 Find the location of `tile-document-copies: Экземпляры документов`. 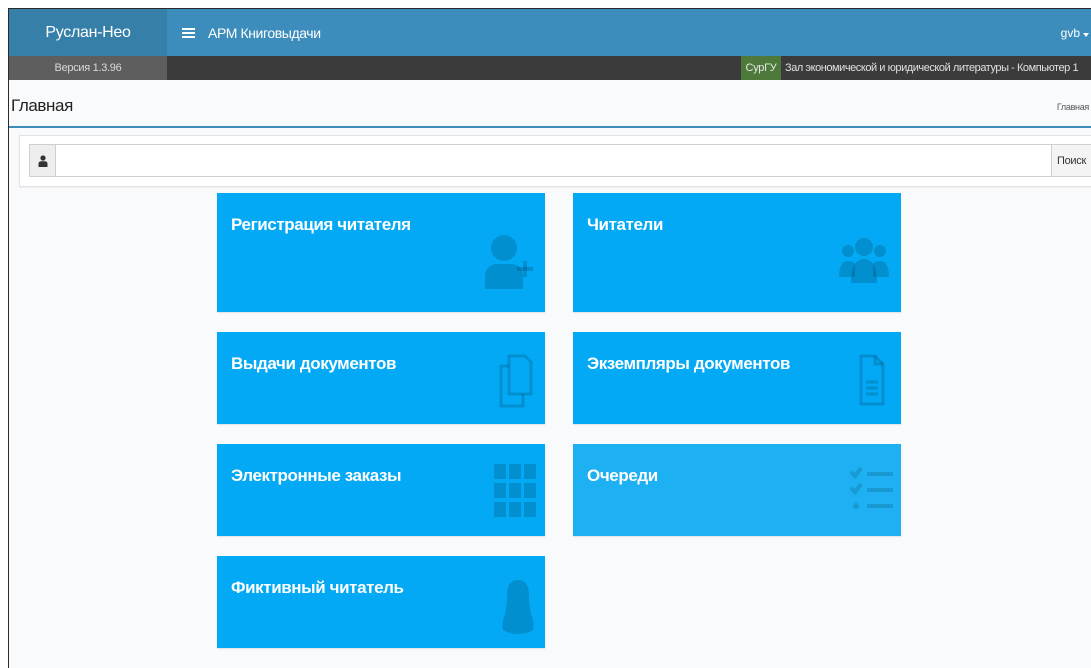

tile-document-copies: Экземпляры документов is located at coordinates (737, 378).